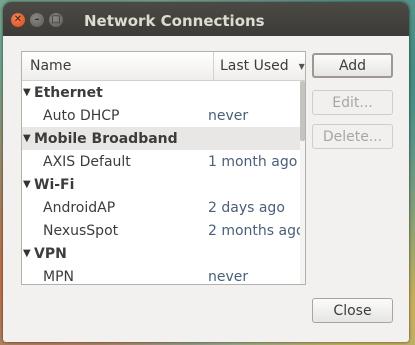 The image size is (415, 345). Describe the element at coordinates (256, 230) in the screenshot. I see `connection-last-used: 2 months ago` at that location.